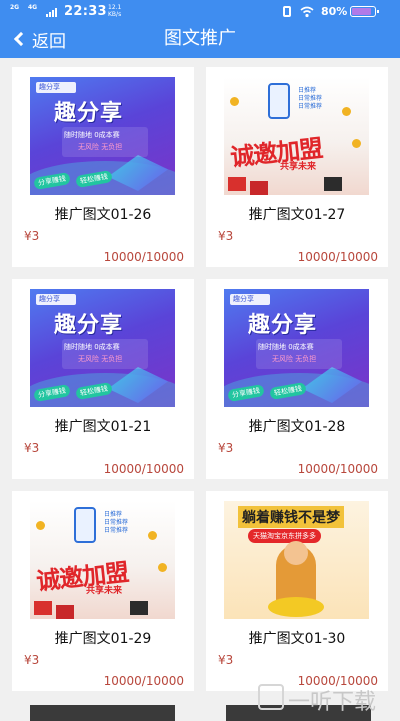 The height and width of the screenshot is (721, 400). What do you see at coordinates (115, 14) in the screenshot?
I see `network-speed-unit: KB/s` at bounding box center [115, 14].